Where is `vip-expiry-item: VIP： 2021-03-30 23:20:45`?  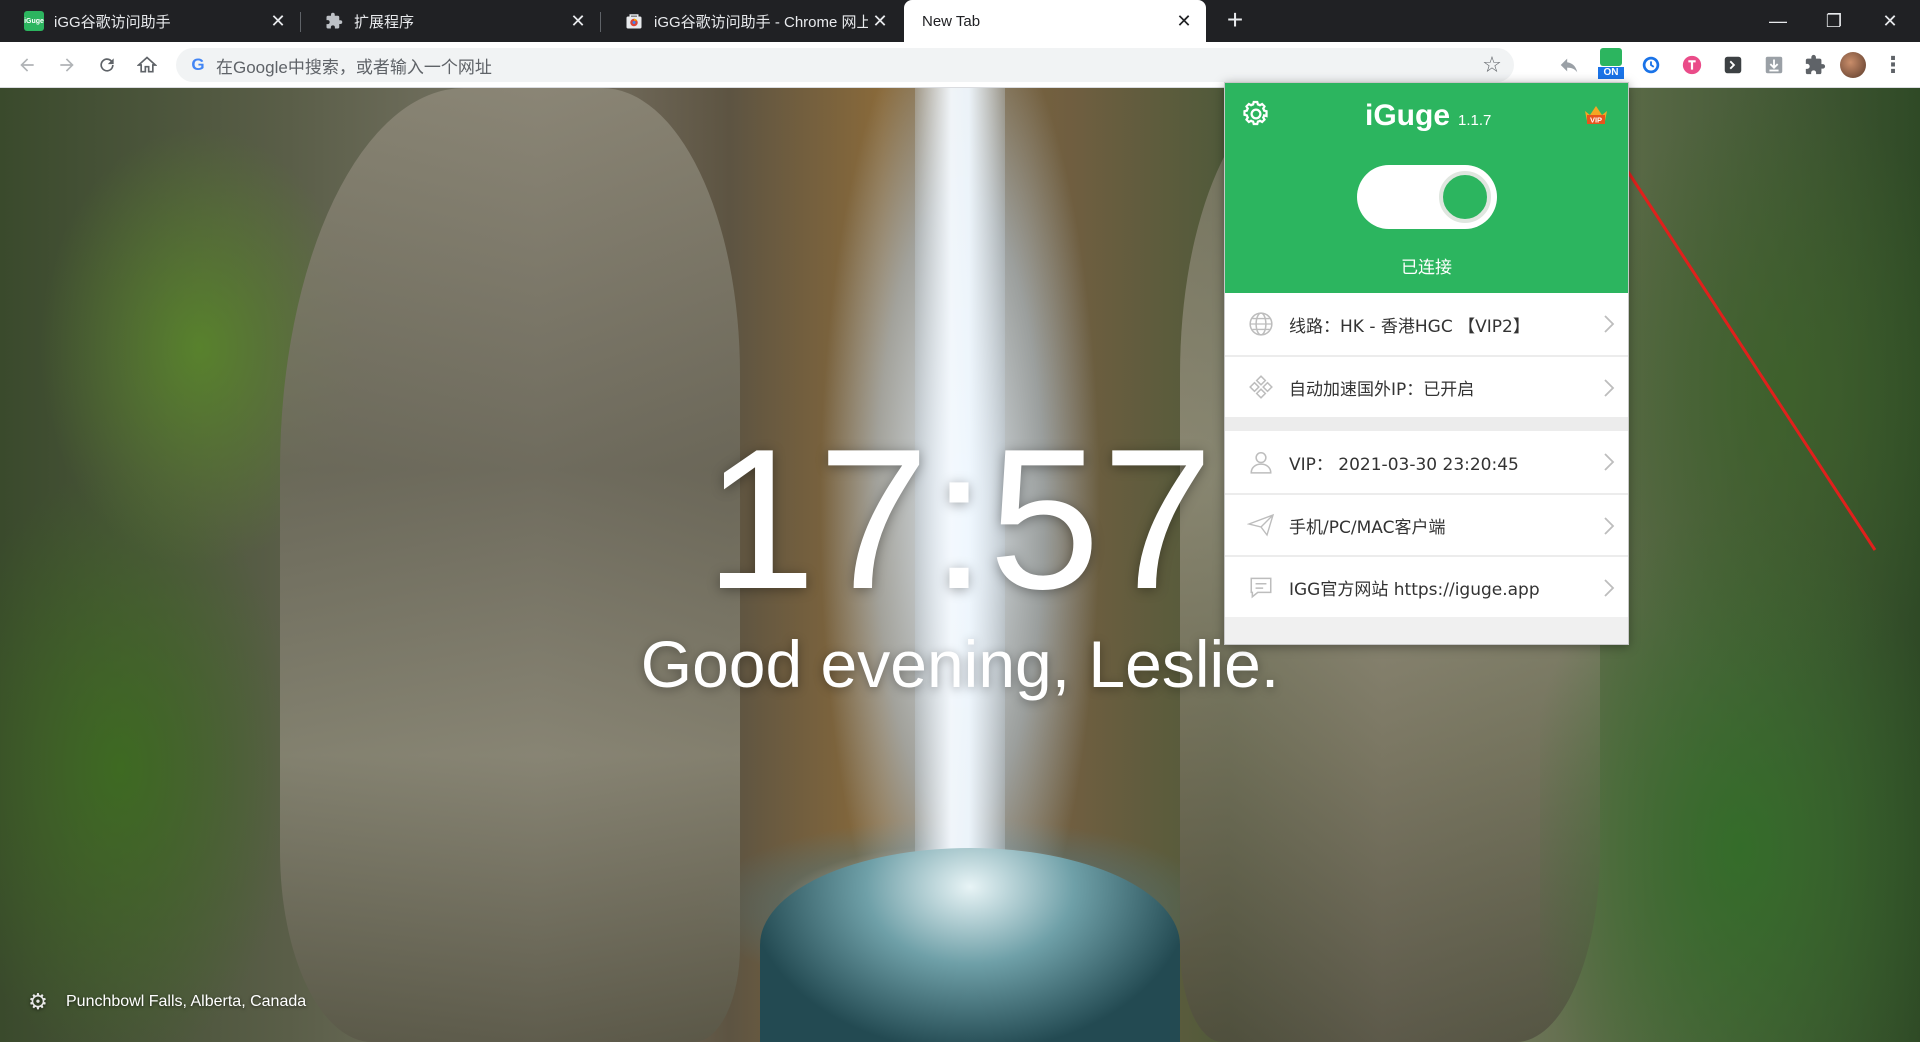 vip-expiry-item: VIP： 2021-03-30 23:20:45 is located at coordinates (1426, 462).